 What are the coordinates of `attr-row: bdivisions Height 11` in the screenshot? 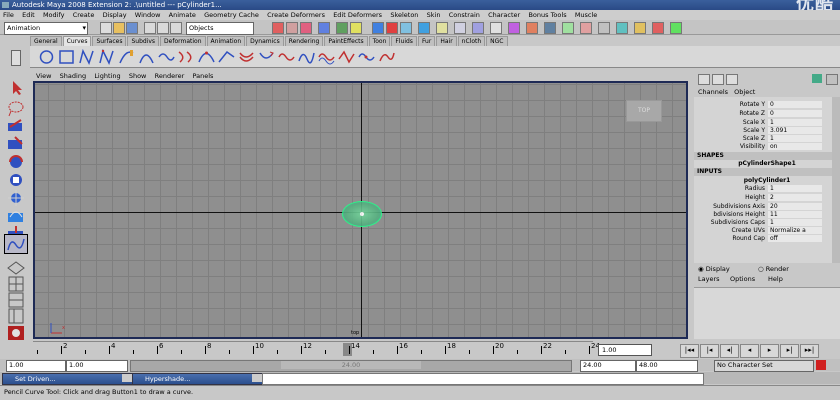 It's located at (767, 215).